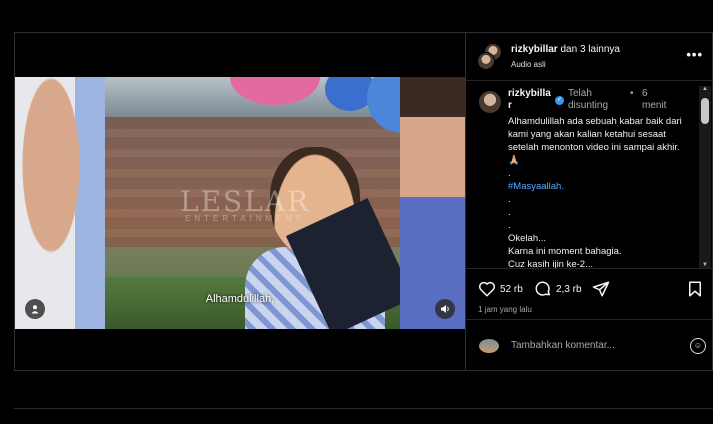 This screenshot has height=424, width=713. I want to click on caption-username-part2: r, so click(510, 105).